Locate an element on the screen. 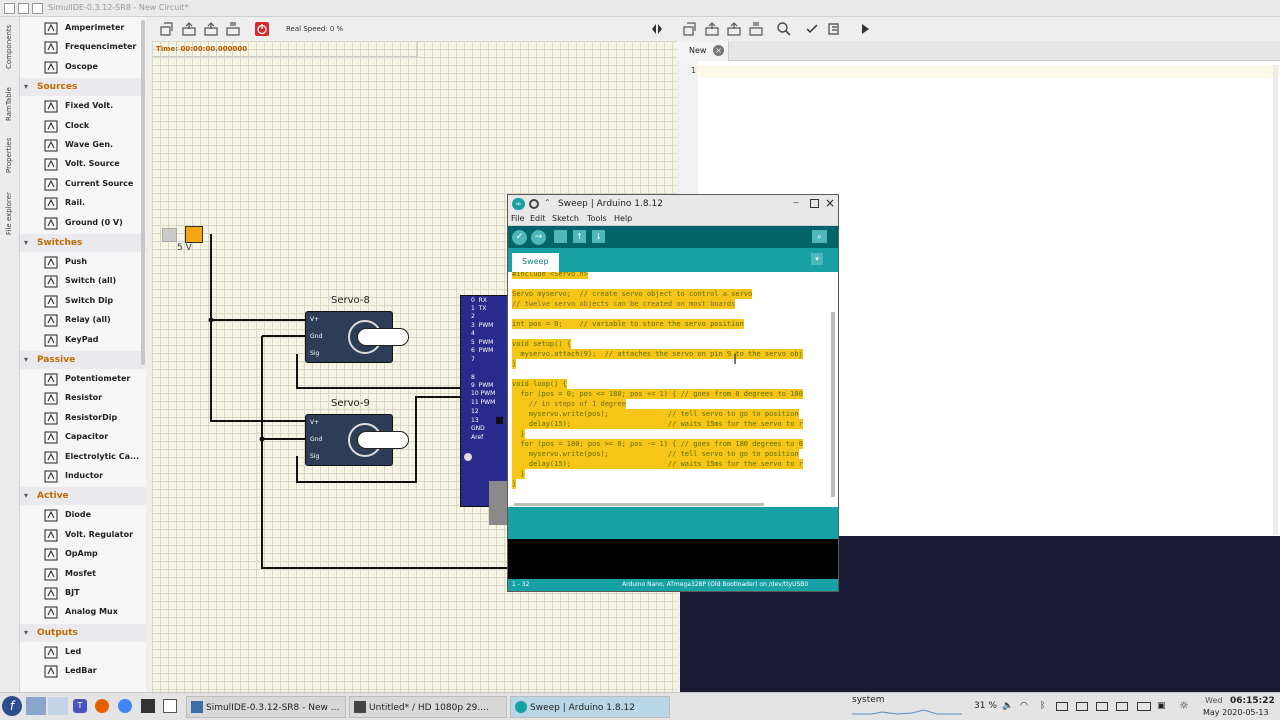  component-item: ResistorDip is located at coordinates (83, 418).